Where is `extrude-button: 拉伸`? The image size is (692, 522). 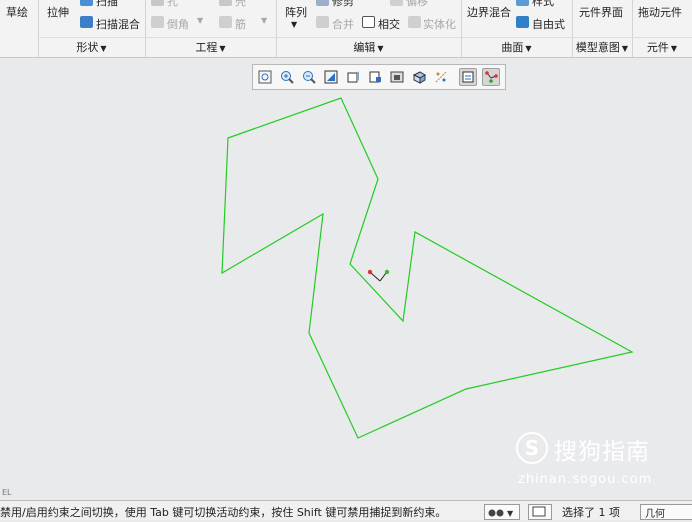
extrude-button: 拉伸 is located at coordinates (58, 12).